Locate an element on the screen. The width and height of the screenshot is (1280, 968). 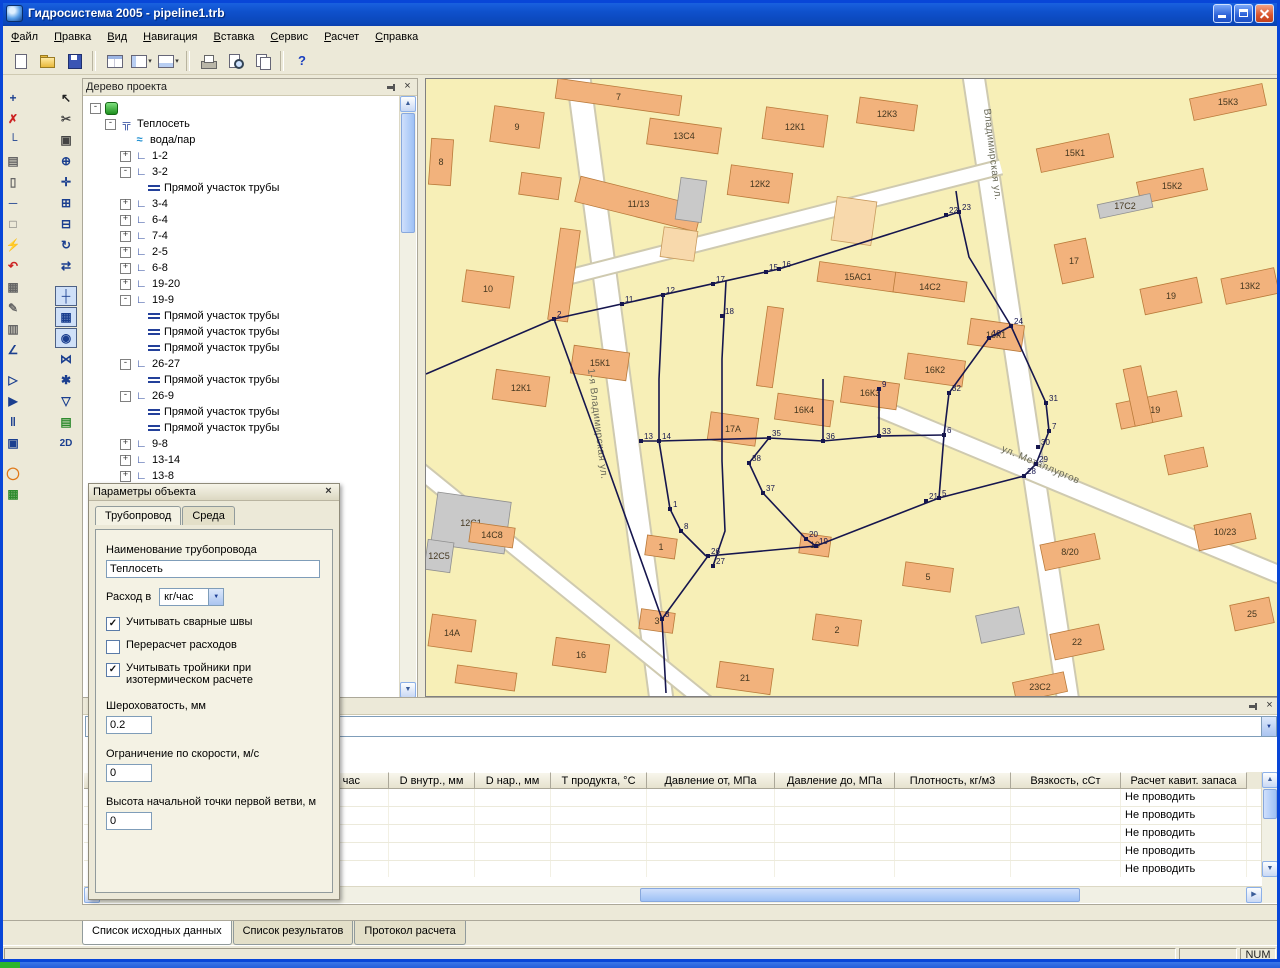
stop-tool: ▣ is located at coordinates (13, 443).